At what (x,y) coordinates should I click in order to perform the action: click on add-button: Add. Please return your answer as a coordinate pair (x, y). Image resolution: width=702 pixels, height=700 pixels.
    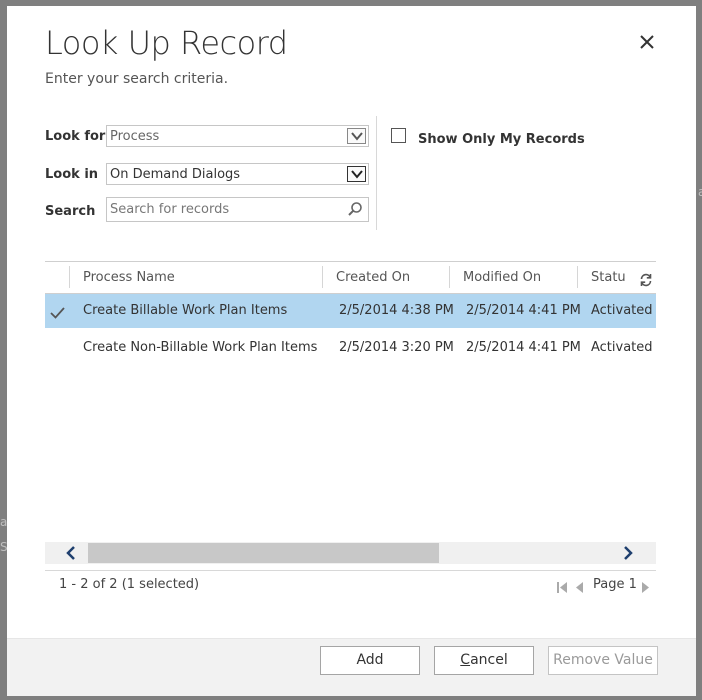
    Looking at the image, I should click on (370, 660).